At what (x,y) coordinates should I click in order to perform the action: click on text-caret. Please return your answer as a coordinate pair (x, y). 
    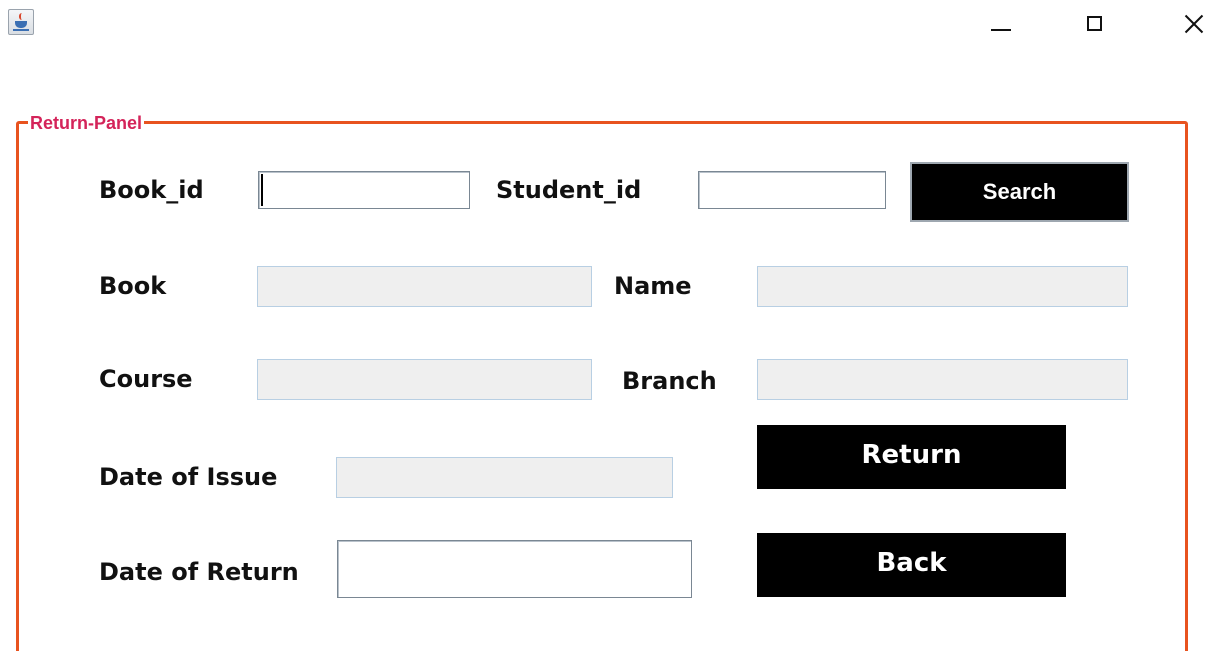
    Looking at the image, I should click on (262, 190).